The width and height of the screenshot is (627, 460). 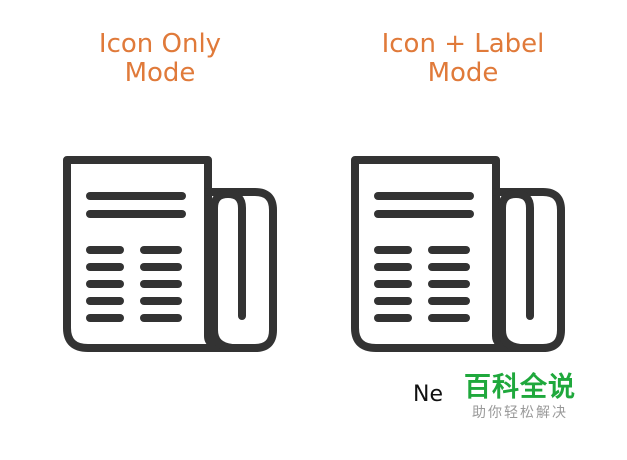 I want to click on panel-title-line-1: Icon Only, so click(x=160, y=44).